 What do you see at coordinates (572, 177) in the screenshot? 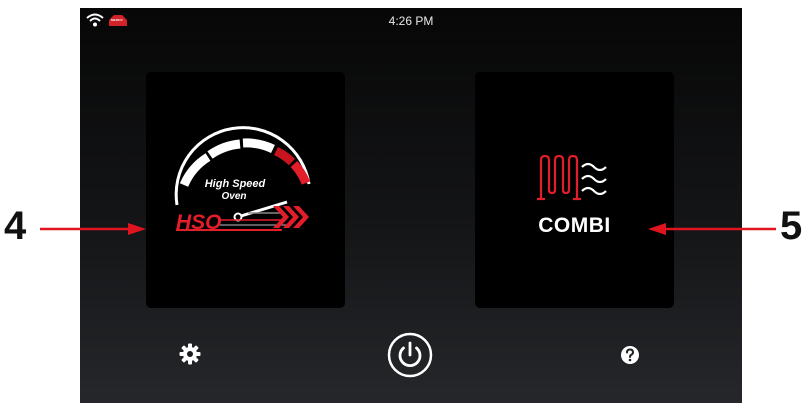
I see `heating-element-steam-icon` at bounding box center [572, 177].